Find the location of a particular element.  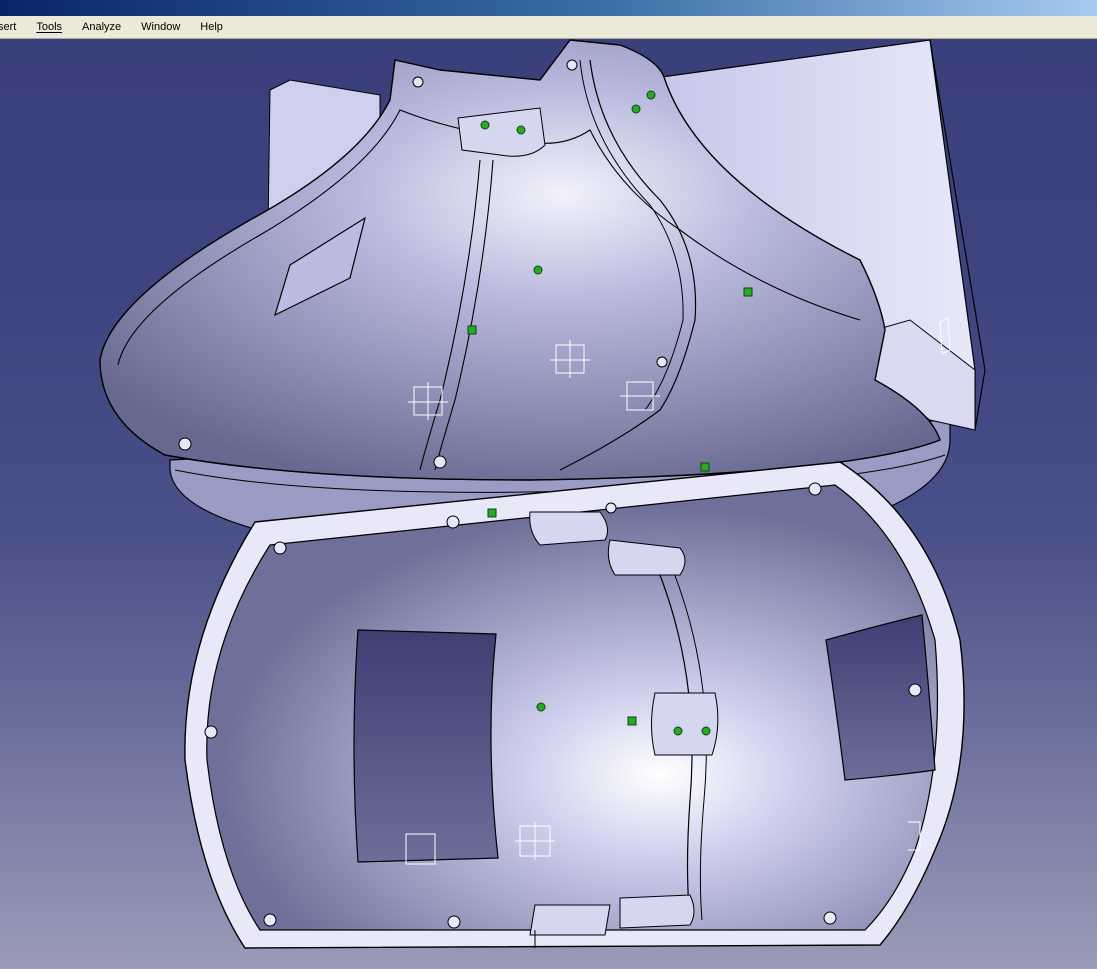

menu-insert-label: sert is located at coordinates (8, 27).